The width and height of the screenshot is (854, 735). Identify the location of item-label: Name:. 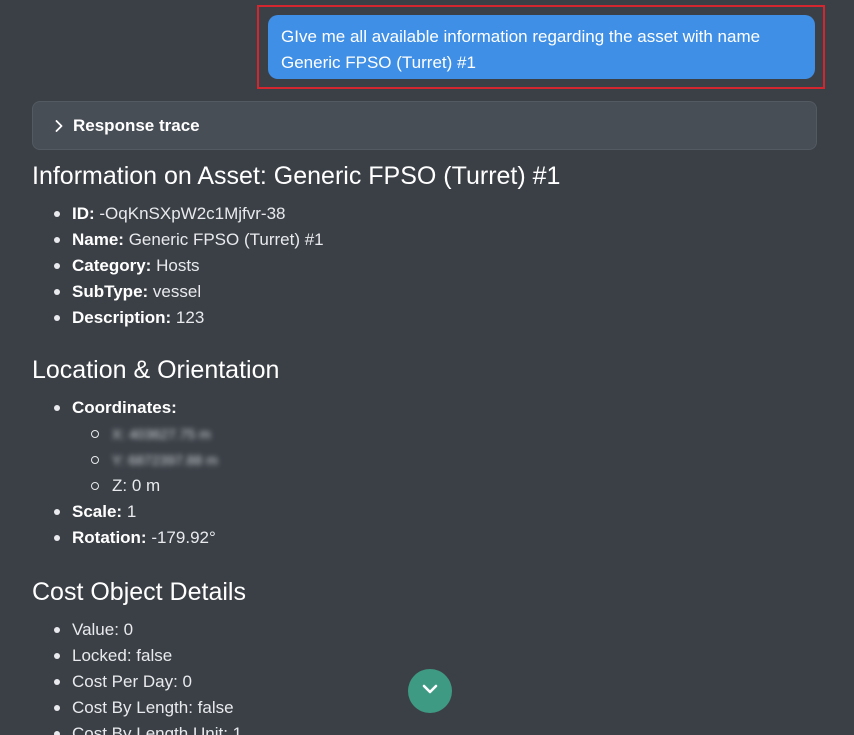
(98, 239).